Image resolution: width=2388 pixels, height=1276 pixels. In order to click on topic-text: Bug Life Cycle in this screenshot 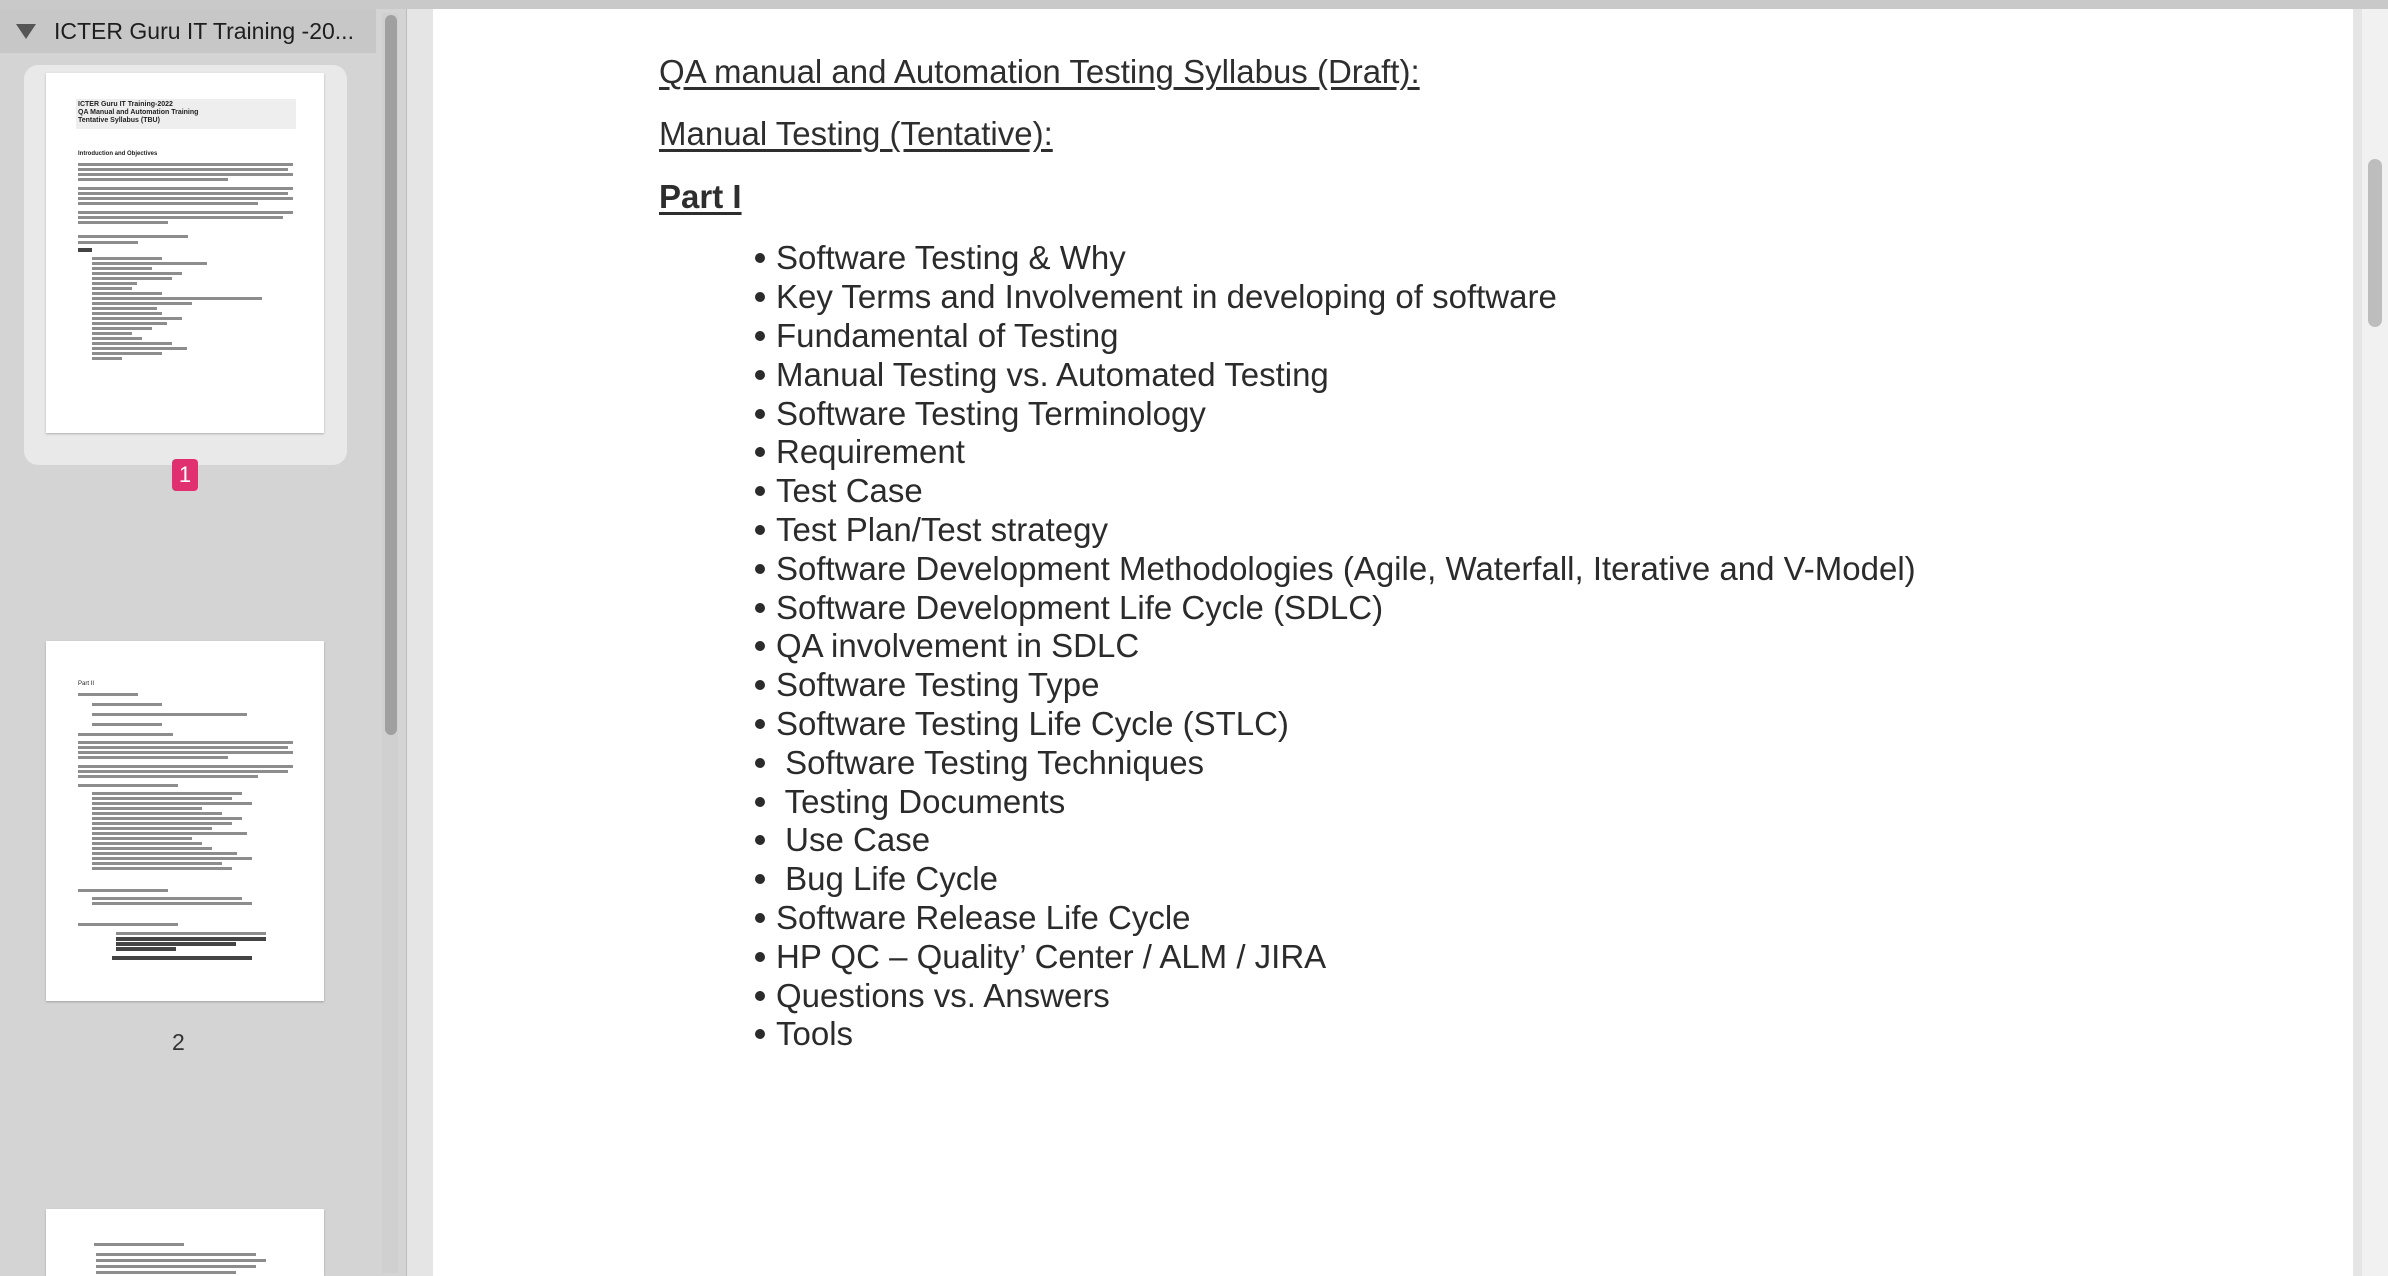, I will do `click(887, 879)`.